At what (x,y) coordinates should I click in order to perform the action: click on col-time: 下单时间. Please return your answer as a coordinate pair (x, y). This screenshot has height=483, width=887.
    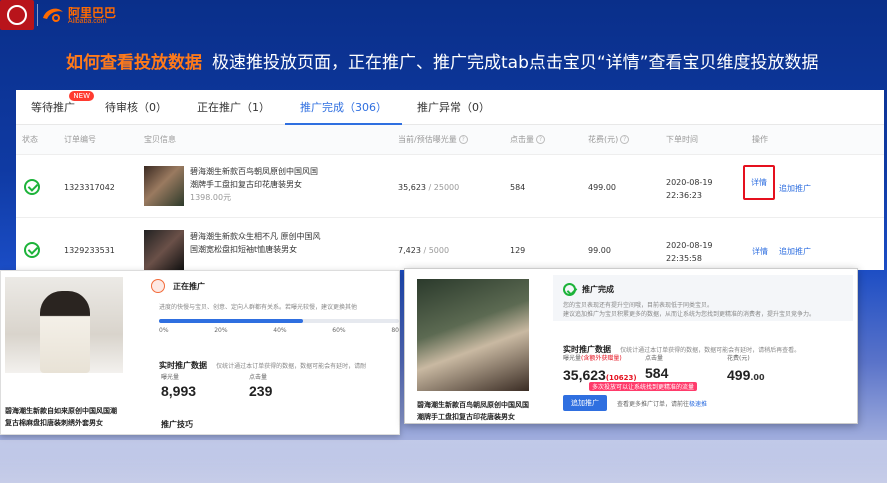
    Looking at the image, I should click on (682, 139).